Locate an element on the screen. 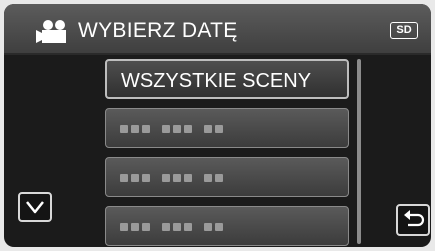  scroll-down-button is located at coordinates (35, 207).